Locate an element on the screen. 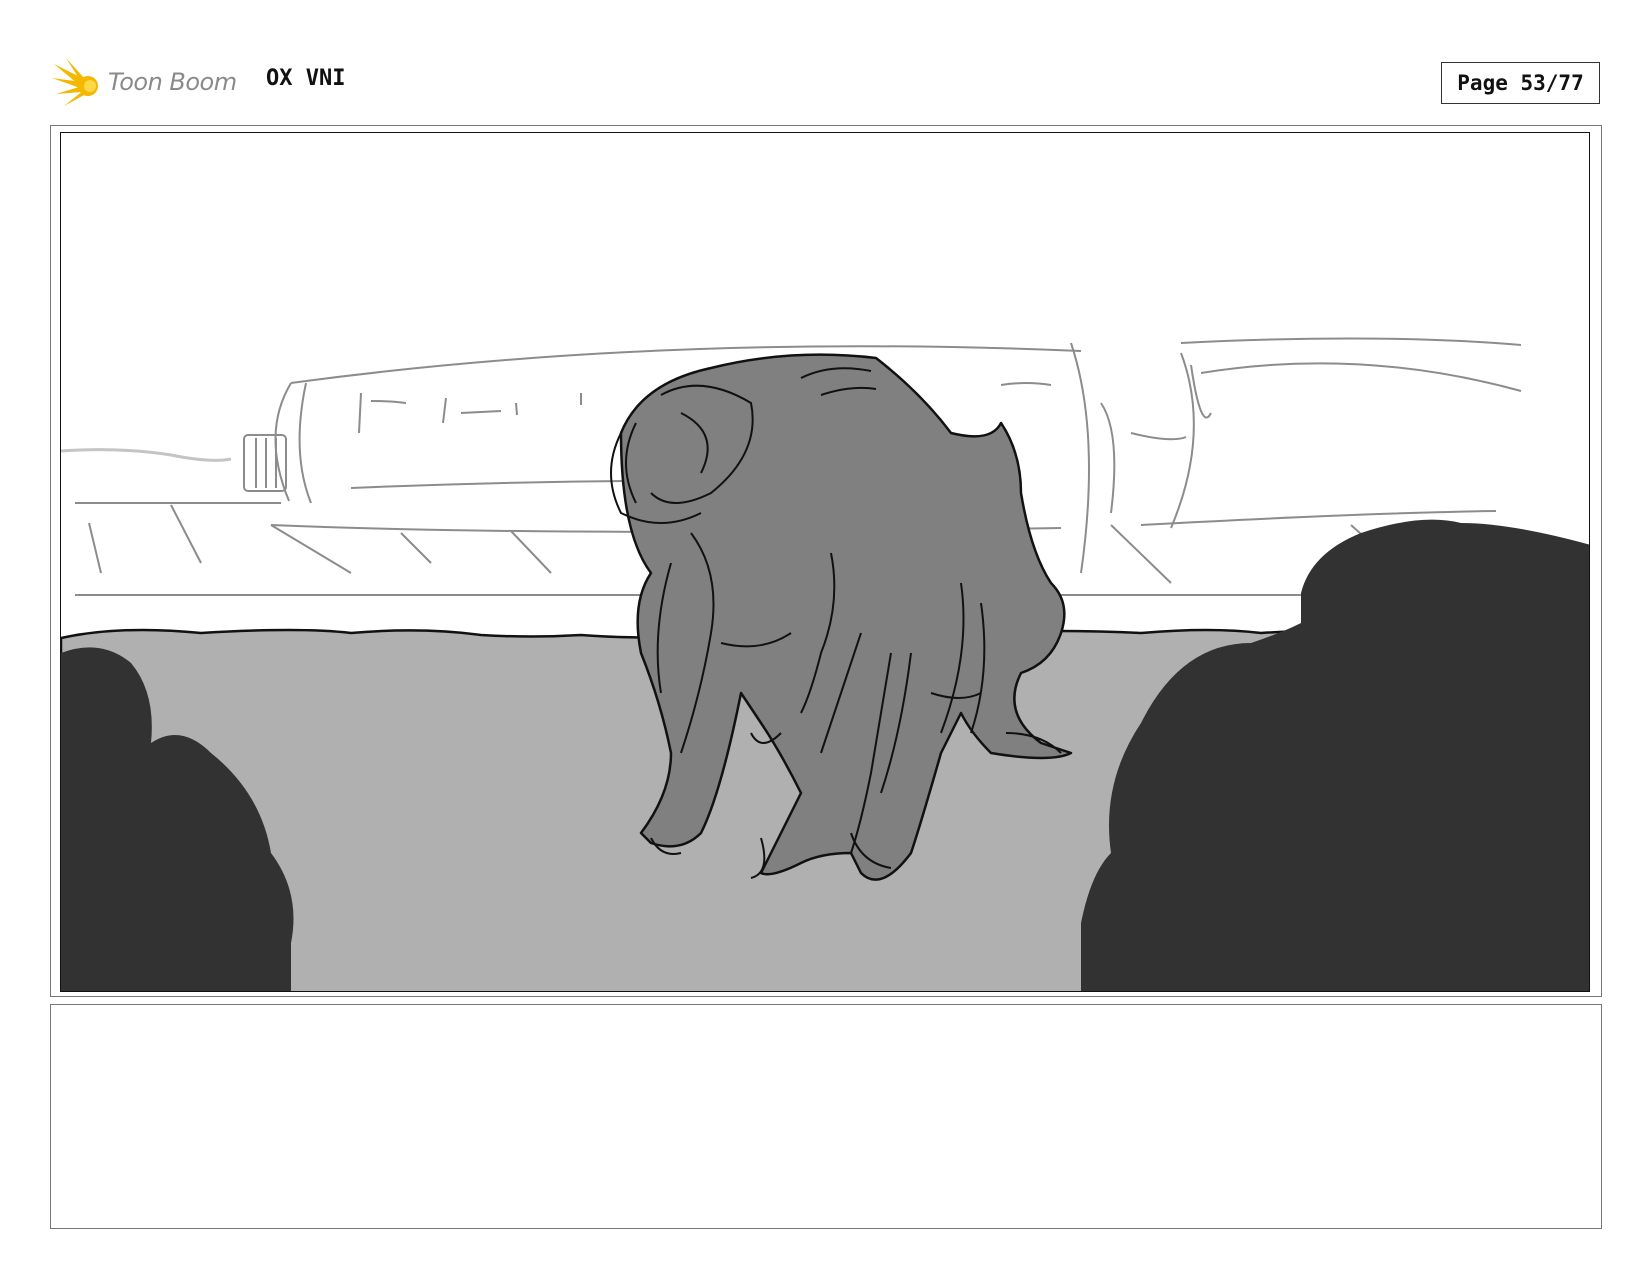 Image resolution: width=1650 pixels, height=1275 pixels. right-bush is located at coordinates (1335, 755).